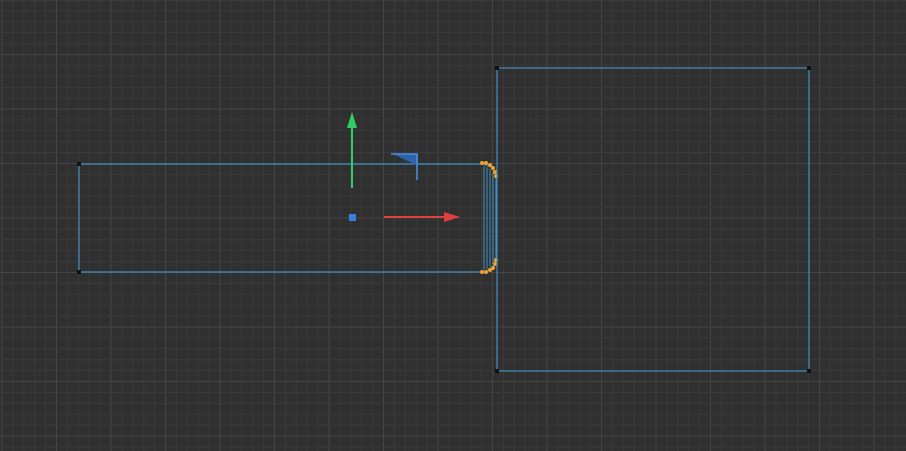 This screenshot has width=906, height=451. What do you see at coordinates (422, 217) in the screenshot?
I see `x-axis-arrow` at bounding box center [422, 217].